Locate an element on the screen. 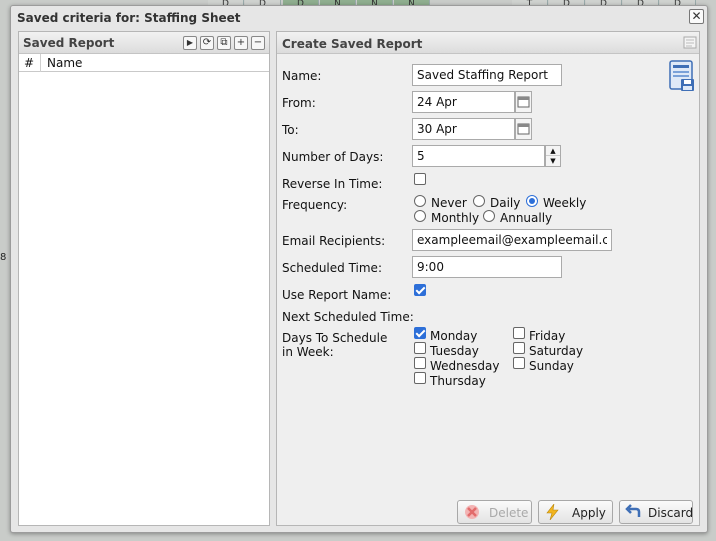 The image size is (716, 541). discard-button: Discard is located at coordinates (656, 512).